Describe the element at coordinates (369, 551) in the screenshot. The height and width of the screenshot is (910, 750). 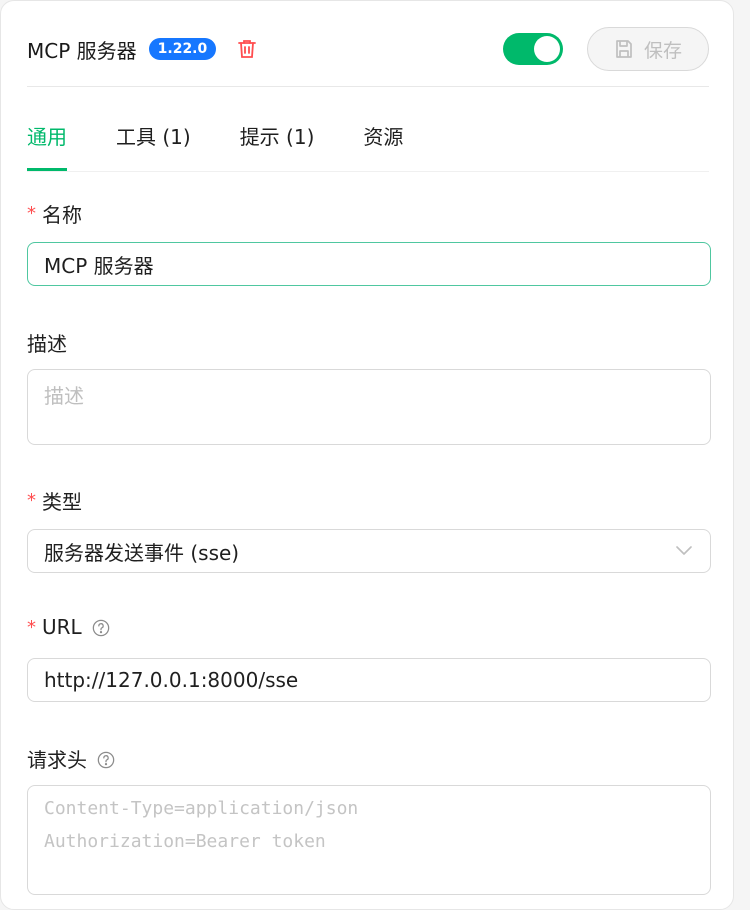
I see `type-select: 服务器发送事件 (sse)` at that location.